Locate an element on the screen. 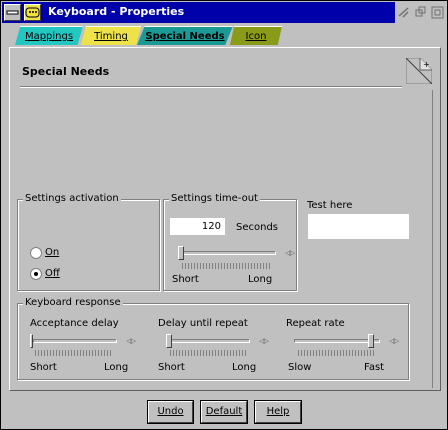 This screenshot has width=448, height=430. system-menu-icon is located at coordinates (12, 12).